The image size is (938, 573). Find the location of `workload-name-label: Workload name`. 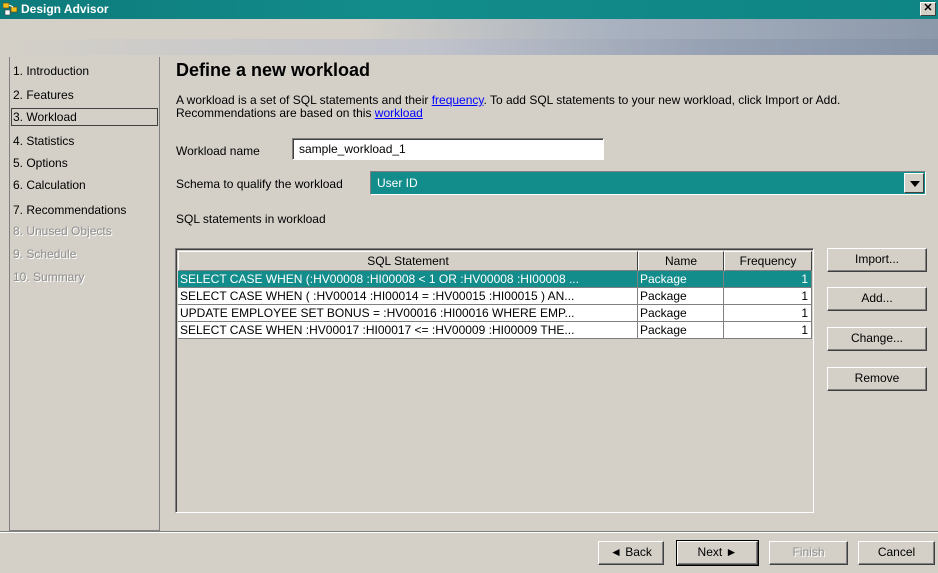

workload-name-label: Workload name is located at coordinates (218, 151).